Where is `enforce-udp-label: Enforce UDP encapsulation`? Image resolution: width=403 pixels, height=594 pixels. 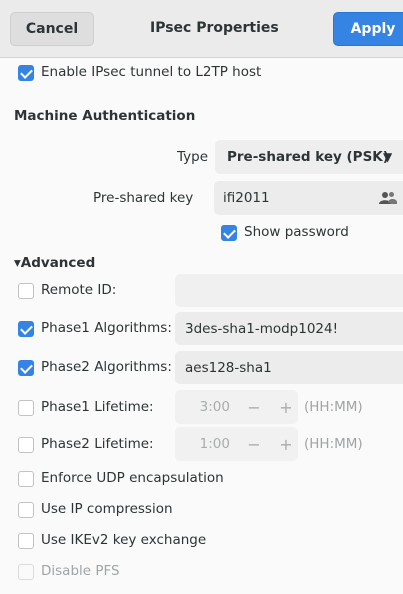
enforce-udp-label: Enforce UDP encapsulation is located at coordinates (132, 478).